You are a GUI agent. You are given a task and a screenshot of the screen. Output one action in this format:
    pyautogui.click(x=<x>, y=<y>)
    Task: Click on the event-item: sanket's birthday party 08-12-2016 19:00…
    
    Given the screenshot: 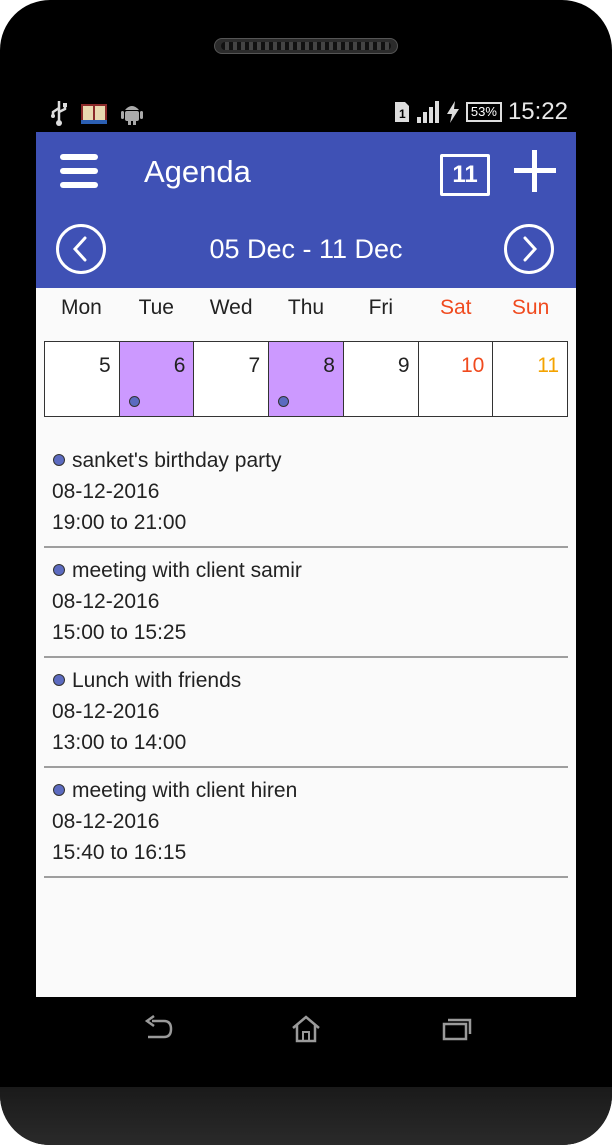 What is the action you would take?
    pyautogui.click(x=306, y=493)
    